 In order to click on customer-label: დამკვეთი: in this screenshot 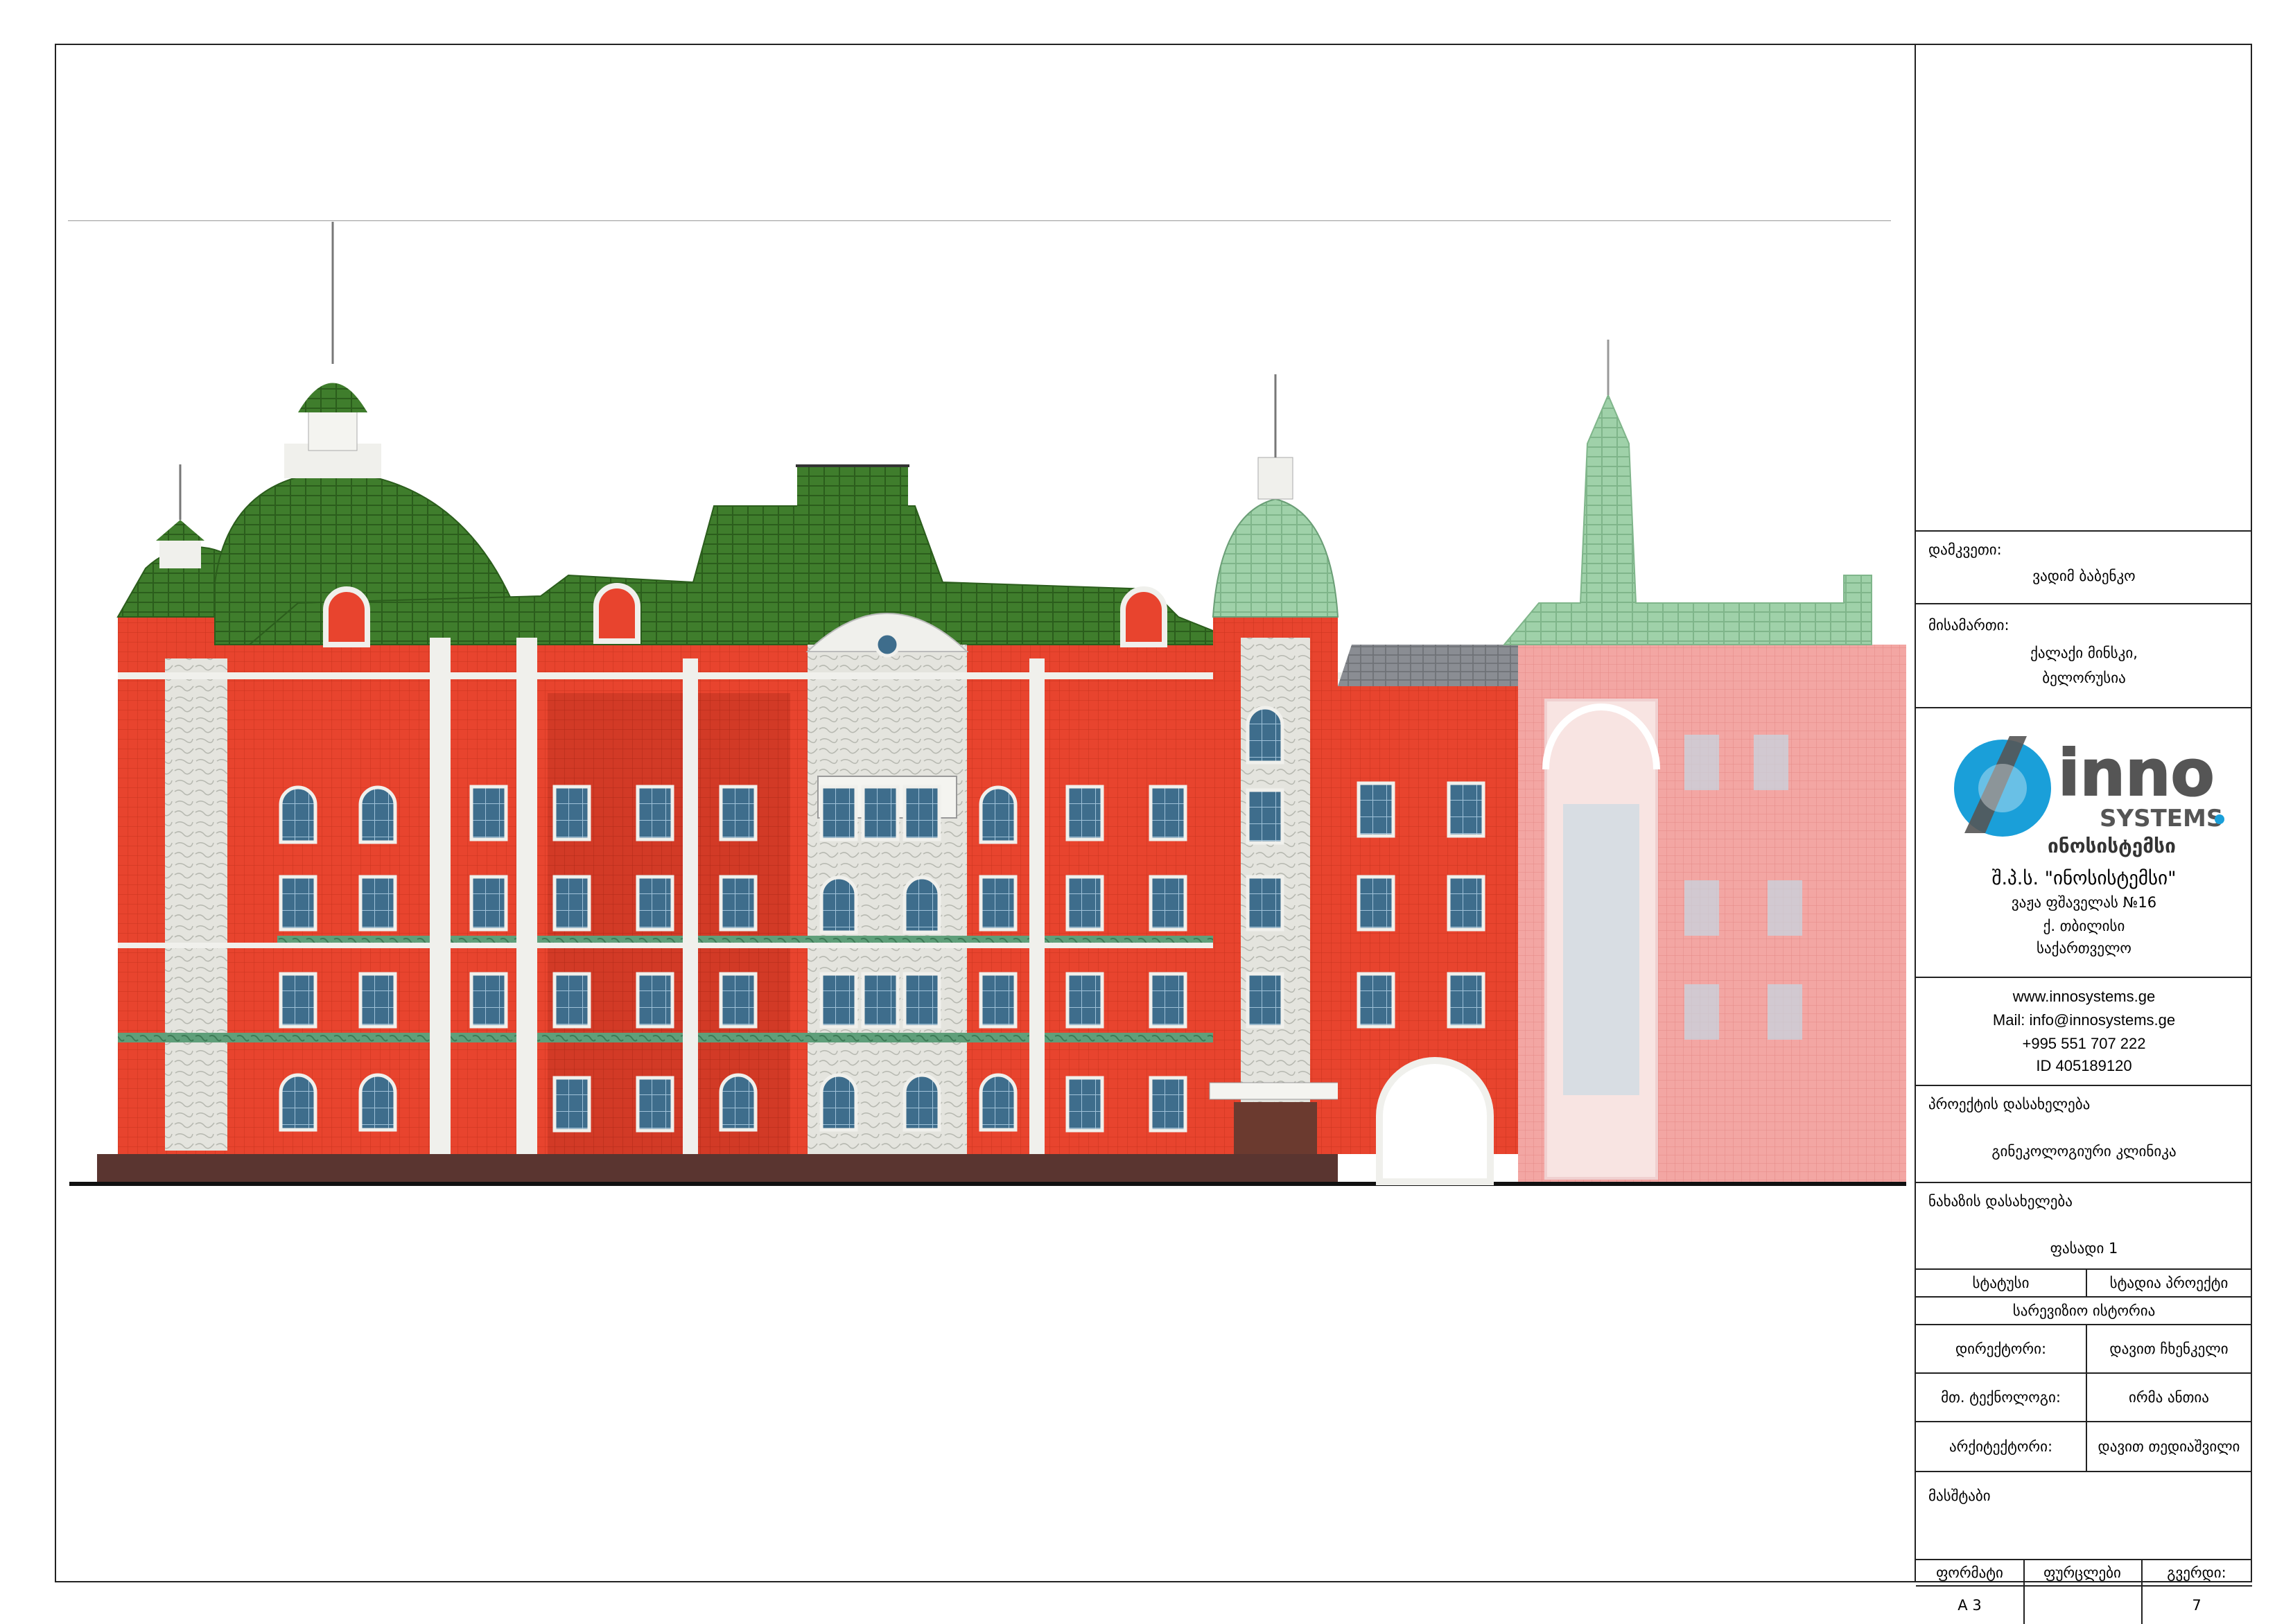, I will do `click(1965, 549)`.